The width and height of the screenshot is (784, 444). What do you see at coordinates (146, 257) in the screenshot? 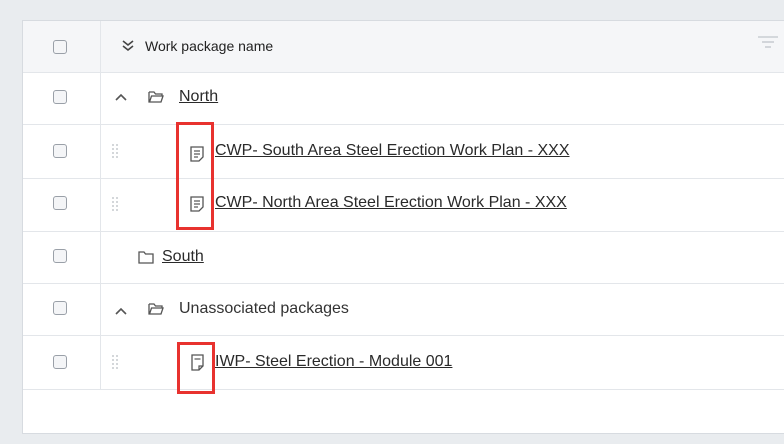
I see `folder-icon` at bounding box center [146, 257].